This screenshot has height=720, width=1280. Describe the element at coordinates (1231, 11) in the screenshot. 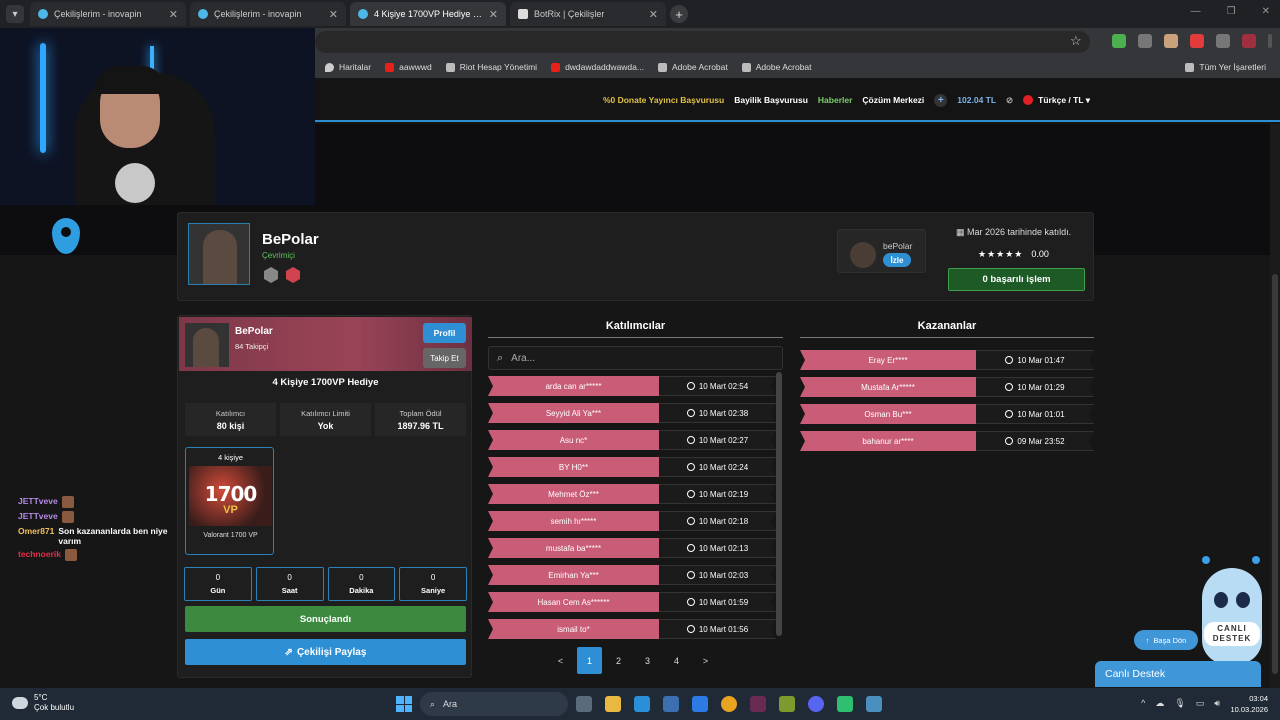

I see `maximize-icon: ❐` at that location.